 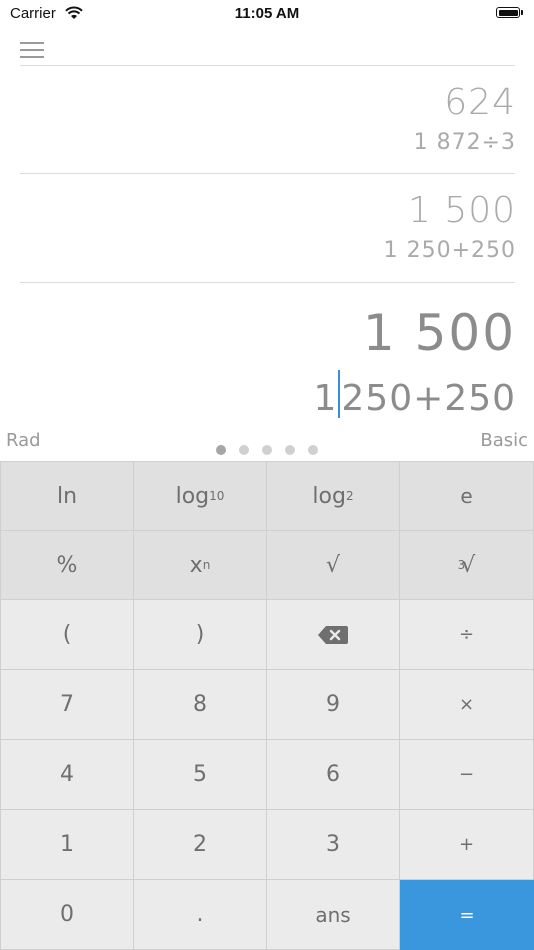 I want to click on four-key: 4, so click(x=67, y=774).